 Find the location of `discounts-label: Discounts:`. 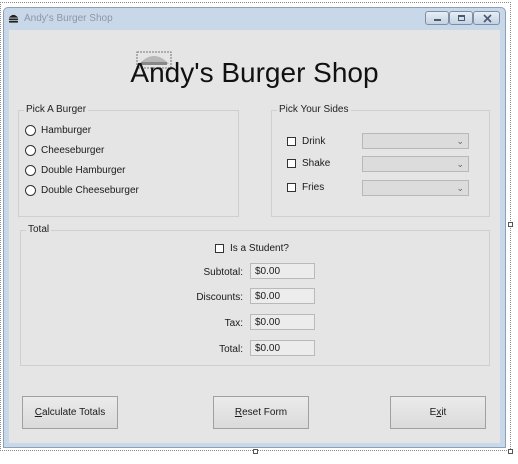

discounts-label: Discounts: is located at coordinates (219, 297).